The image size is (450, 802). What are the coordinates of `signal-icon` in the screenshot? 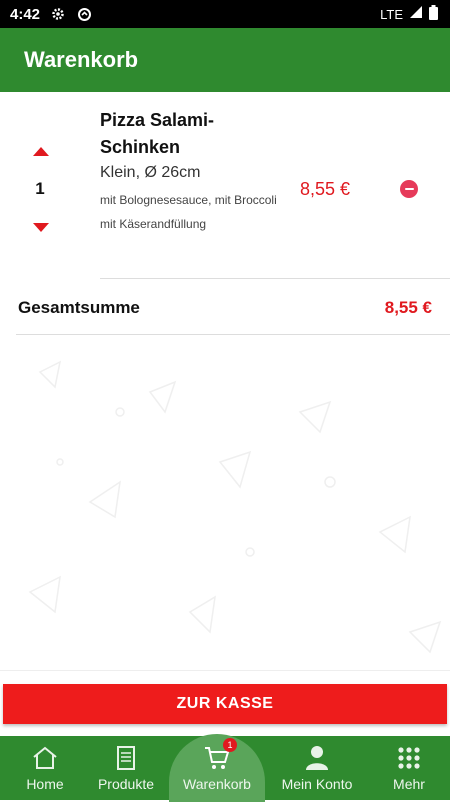 It's located at (416, 14).